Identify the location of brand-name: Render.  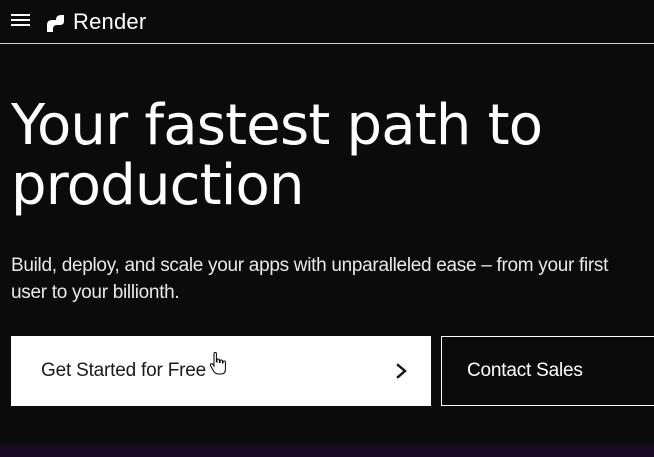
(110, 21).